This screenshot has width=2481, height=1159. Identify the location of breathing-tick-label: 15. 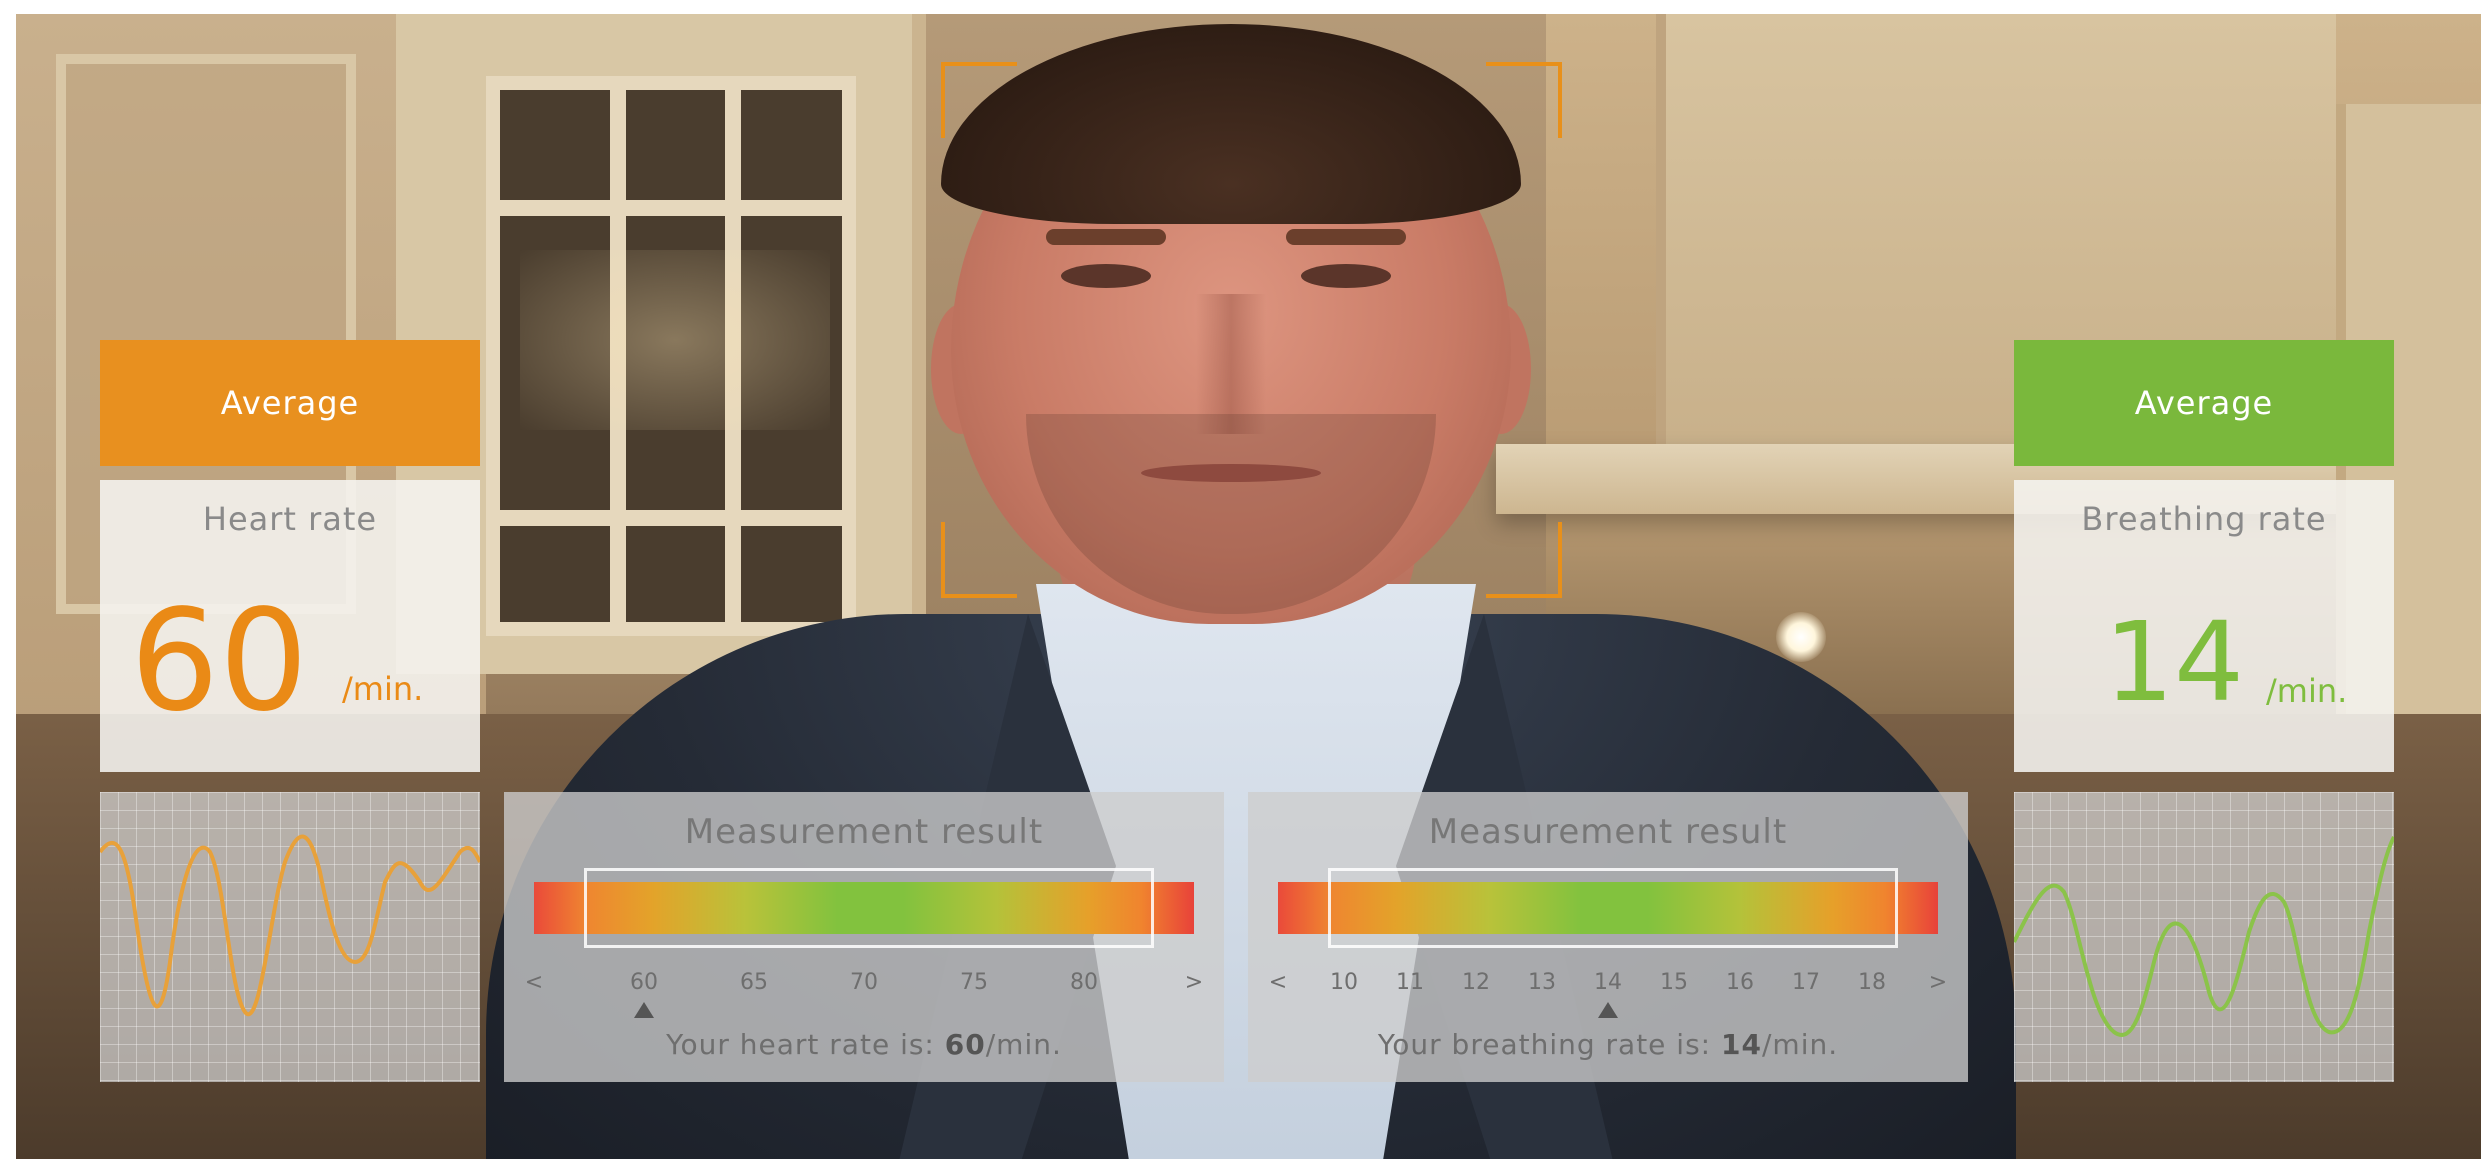
(1674, 982).